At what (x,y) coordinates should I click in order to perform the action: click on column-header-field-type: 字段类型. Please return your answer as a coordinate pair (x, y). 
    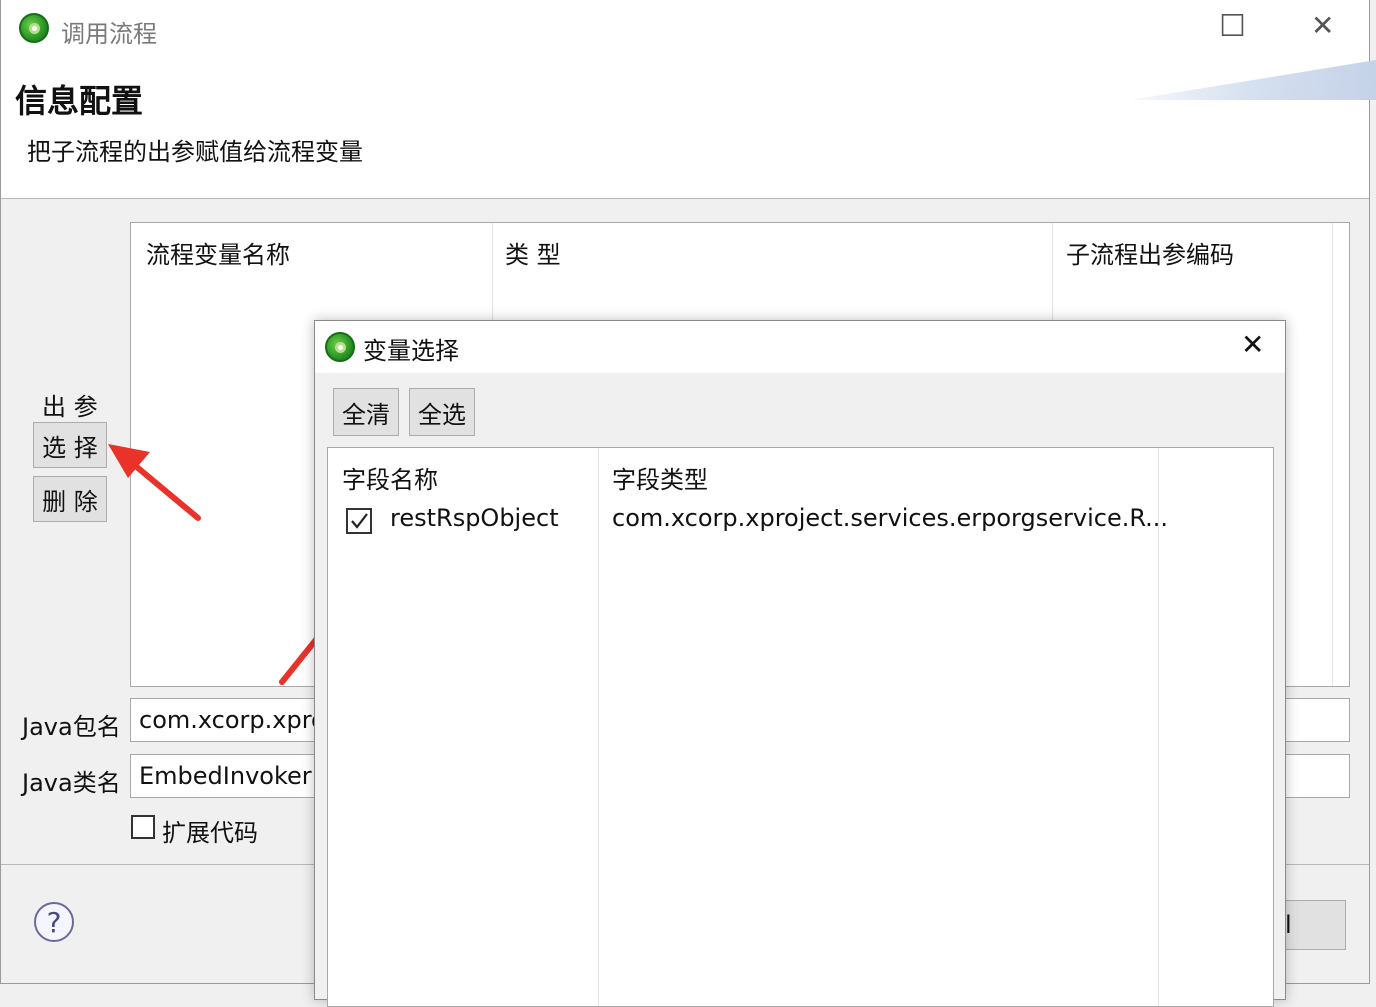
    Looking at the image, I should click on (660, 477).